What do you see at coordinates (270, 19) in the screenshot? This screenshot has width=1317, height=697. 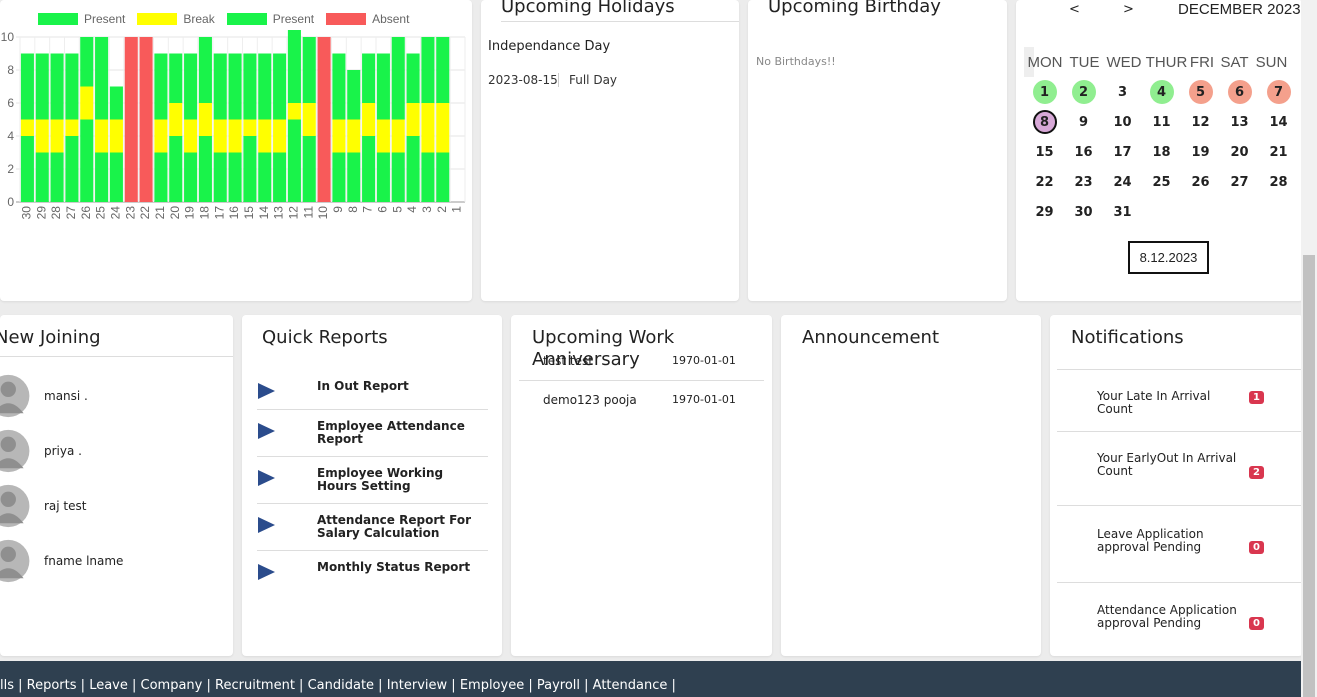 I see `legend-item-present-2: Present` at bounding box center [270, 19].